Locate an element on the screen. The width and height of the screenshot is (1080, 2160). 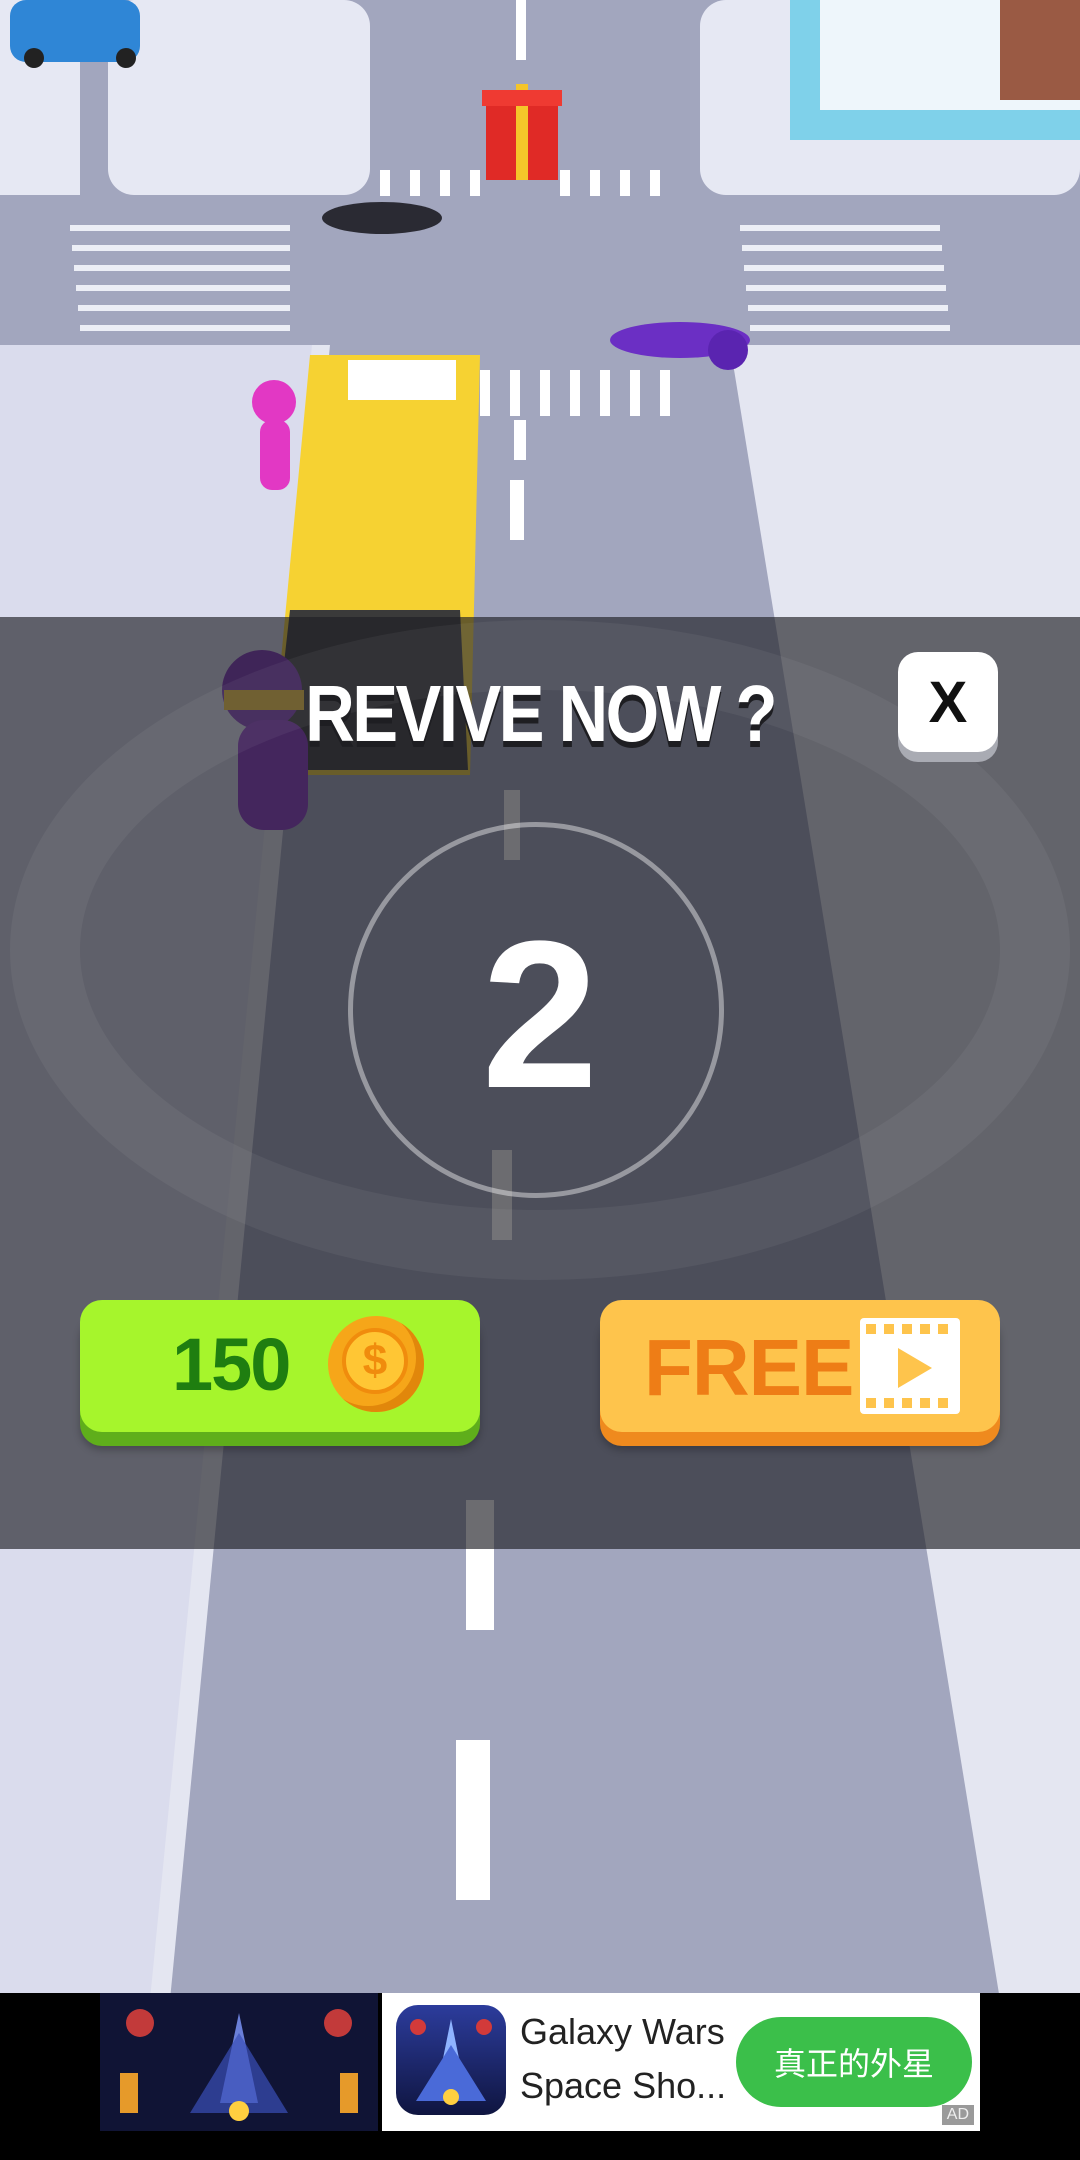
ad-banner: Galaxy Wars Space Sho... 真正的外星 AD is located at coordinates (540, 2076).